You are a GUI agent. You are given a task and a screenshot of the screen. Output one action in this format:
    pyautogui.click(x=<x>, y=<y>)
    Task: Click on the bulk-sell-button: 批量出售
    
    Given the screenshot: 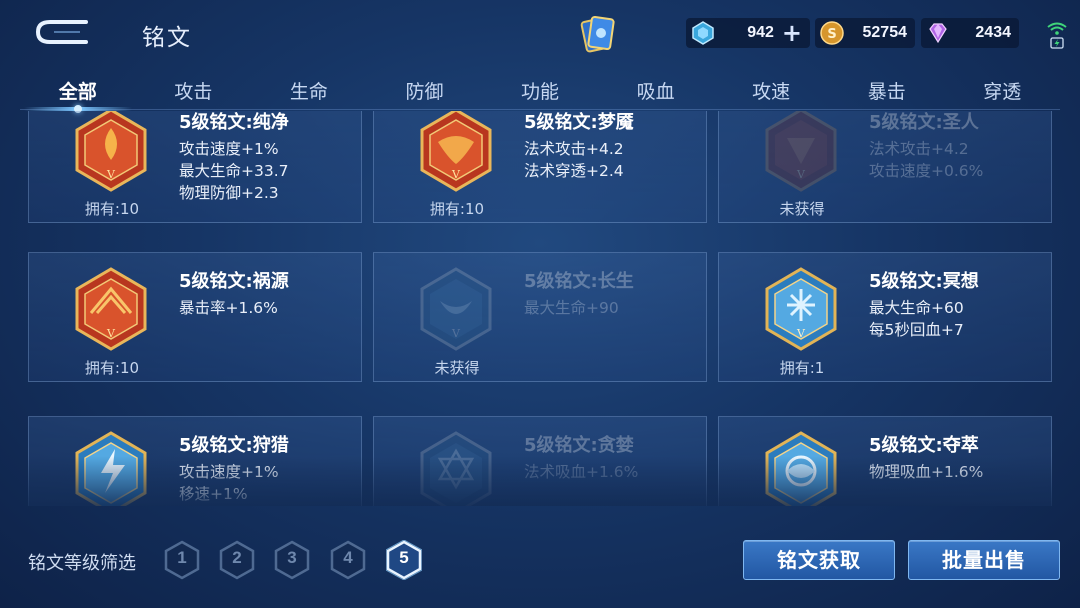 What is the action you would take?
    pyautogui.click(x=984, y=560)
    